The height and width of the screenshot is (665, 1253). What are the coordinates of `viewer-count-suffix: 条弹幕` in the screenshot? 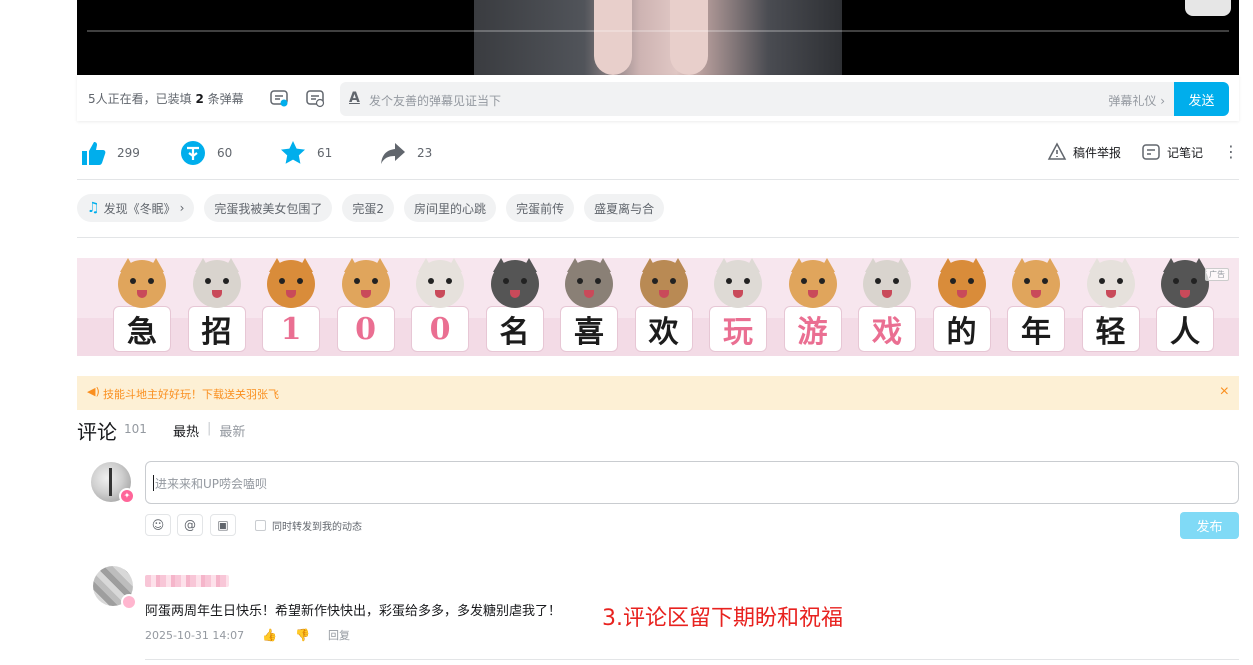 It's located at (223, 99).